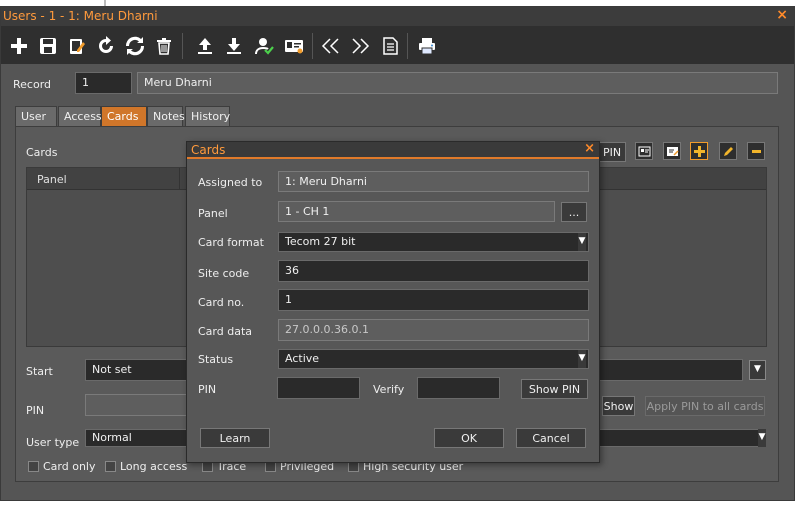  I want to click on learn-button: Learn, so click(235, 438).